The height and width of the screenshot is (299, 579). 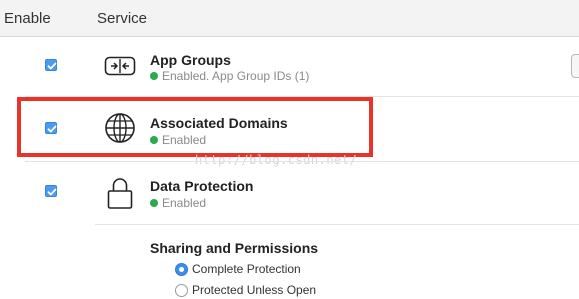 I want to click on service-column-header: Service, so click(x=122, y=18).